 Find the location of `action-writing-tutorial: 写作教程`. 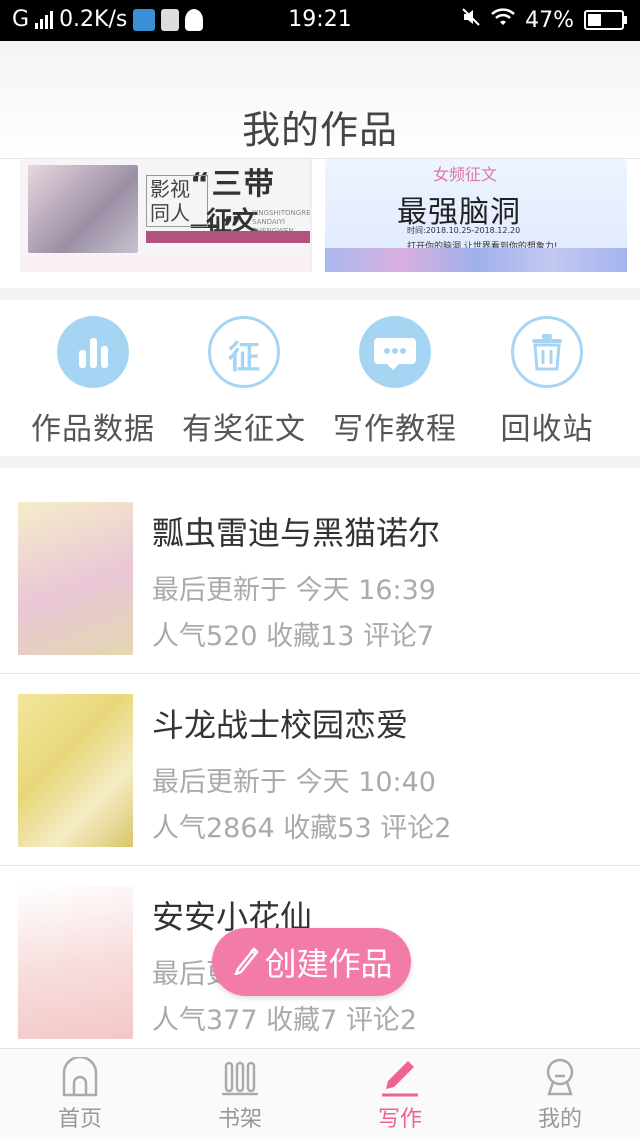

action-writing-tutorial: 写作教程 is located at coordinates (395, 382).